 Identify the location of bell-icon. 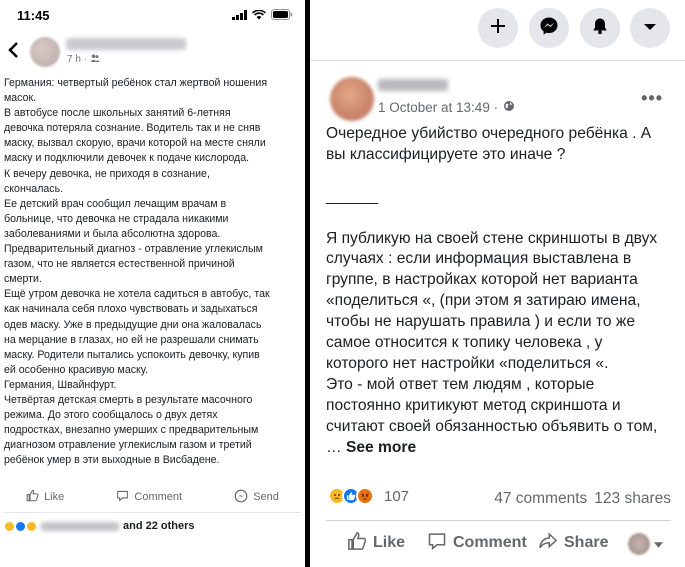
(600, 28).